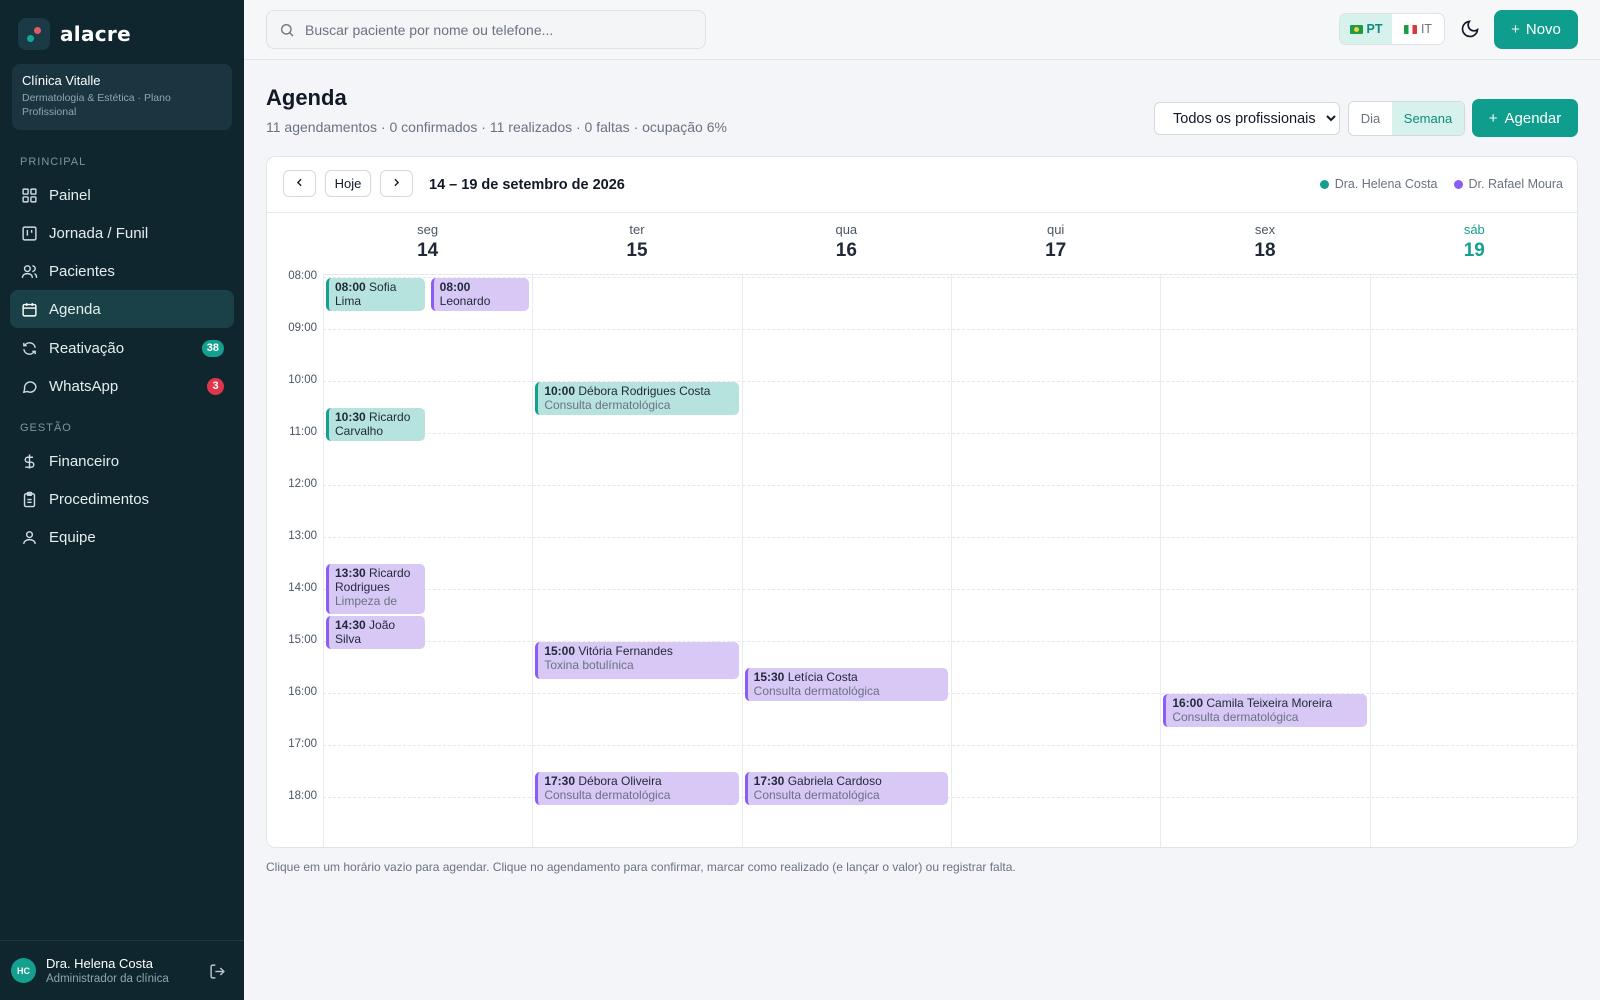 This screenshot has width=1600, height=1000. What do you see at coordinates (302, 588) in the screenshot?
I see `hour-label: 14:00` at bounding box center [302, 588].